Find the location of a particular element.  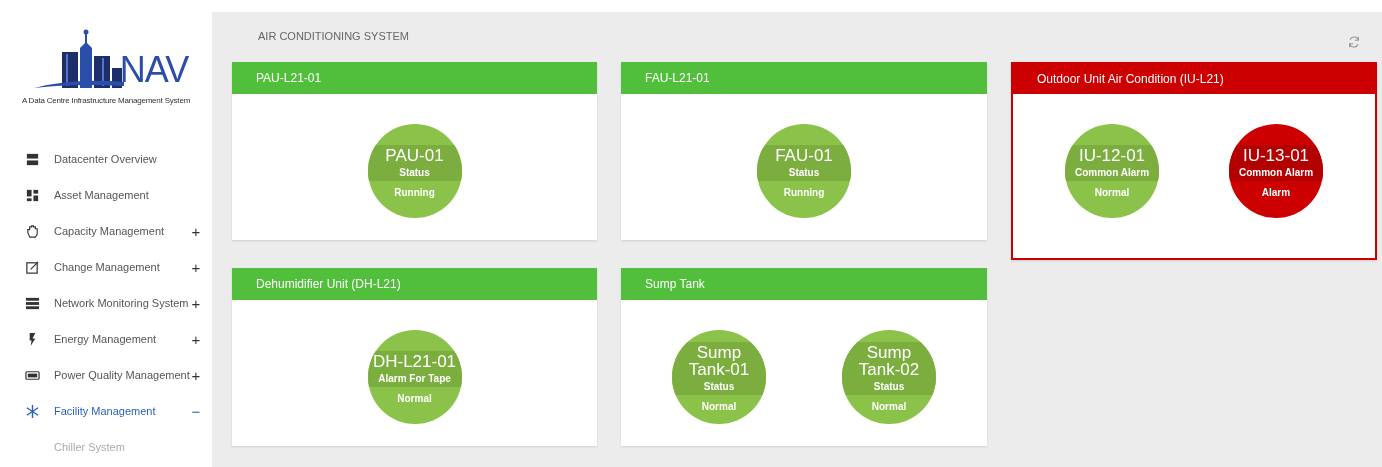

grid-icon is located at coordinates (32, 195).